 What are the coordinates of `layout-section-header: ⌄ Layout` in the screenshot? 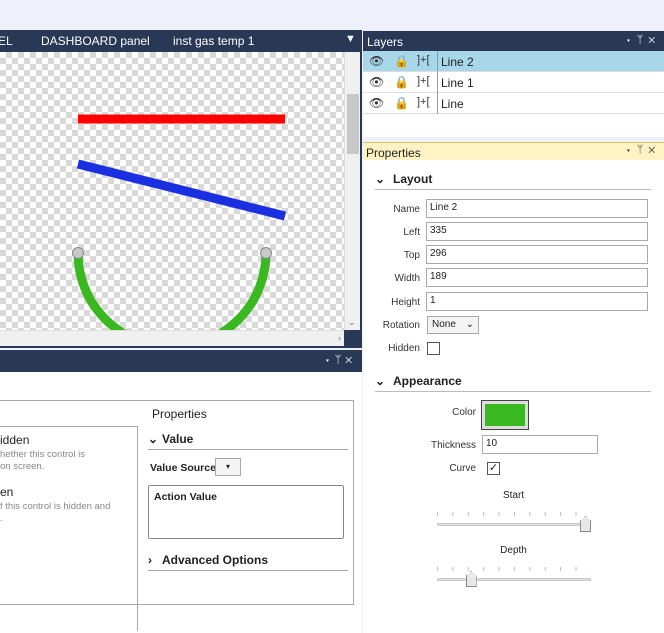 It's located at (513, 181).